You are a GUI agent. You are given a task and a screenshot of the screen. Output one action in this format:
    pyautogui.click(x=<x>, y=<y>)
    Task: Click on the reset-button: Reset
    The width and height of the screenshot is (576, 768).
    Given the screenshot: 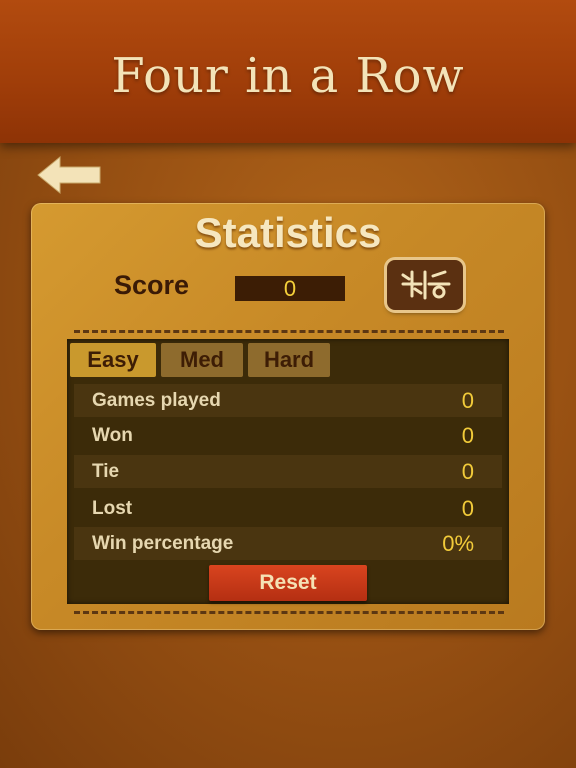 What is the action you would take?
    pyautogui.click(x=288, y=583)
    